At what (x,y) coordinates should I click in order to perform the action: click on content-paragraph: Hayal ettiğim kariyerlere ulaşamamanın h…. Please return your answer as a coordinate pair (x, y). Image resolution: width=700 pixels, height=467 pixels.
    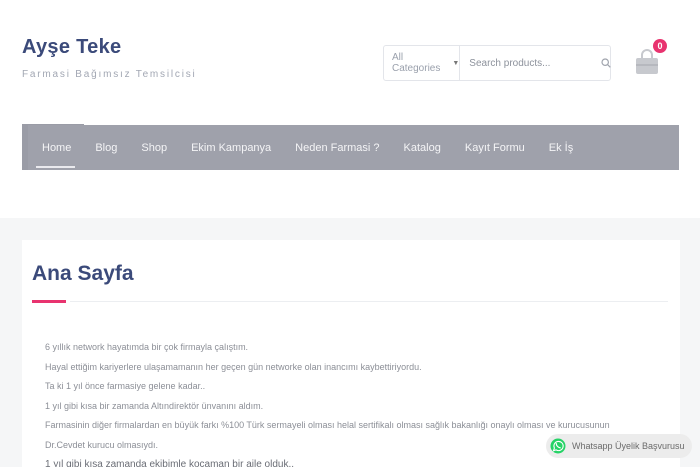
    Looking at the image, I should click on (233, 366).